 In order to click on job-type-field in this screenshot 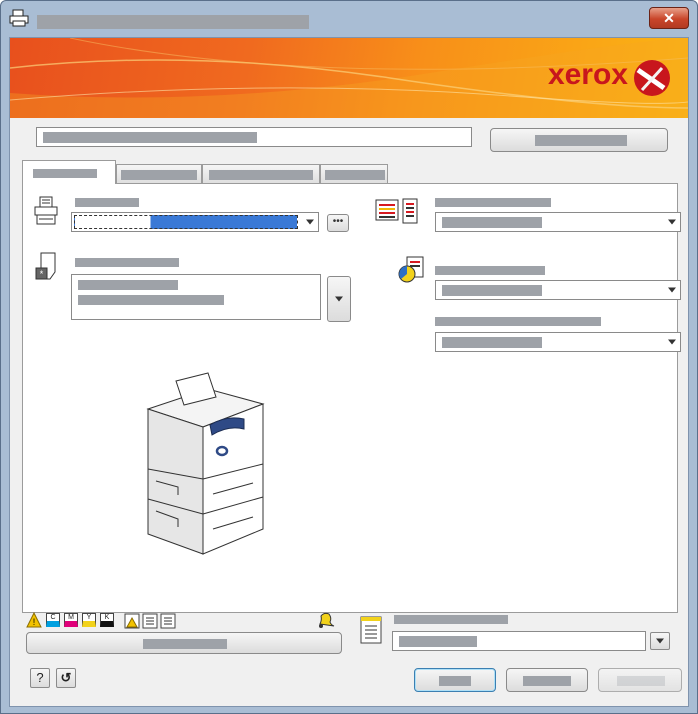, I will do `click(519, 641)`.